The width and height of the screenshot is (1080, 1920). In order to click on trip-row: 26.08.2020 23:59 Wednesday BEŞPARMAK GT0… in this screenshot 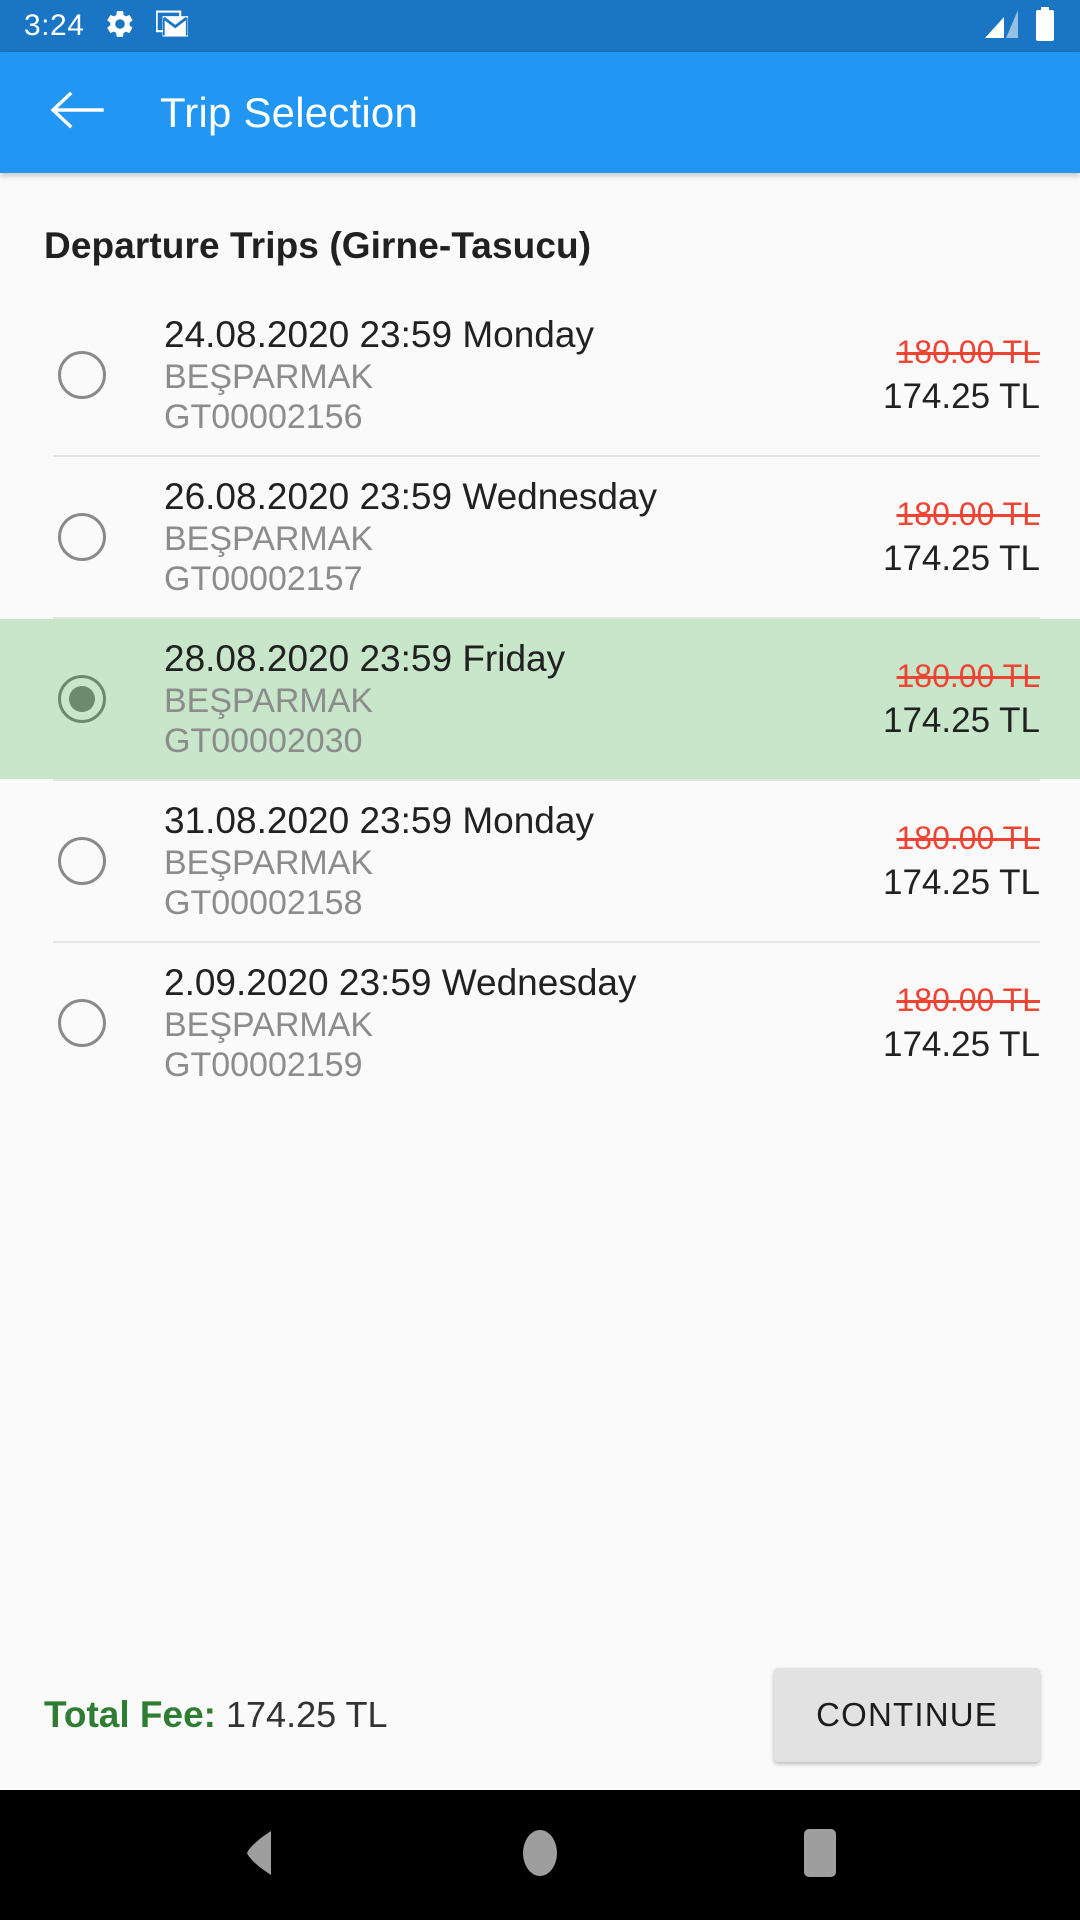, I will do `click(540, 537)`.